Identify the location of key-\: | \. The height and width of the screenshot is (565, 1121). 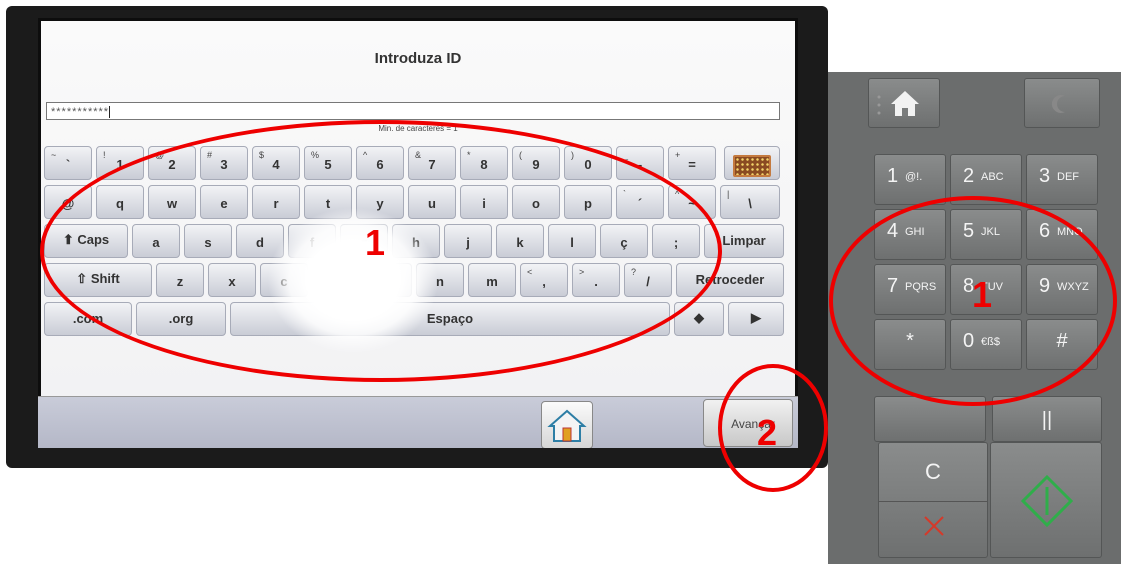
(750, 202).